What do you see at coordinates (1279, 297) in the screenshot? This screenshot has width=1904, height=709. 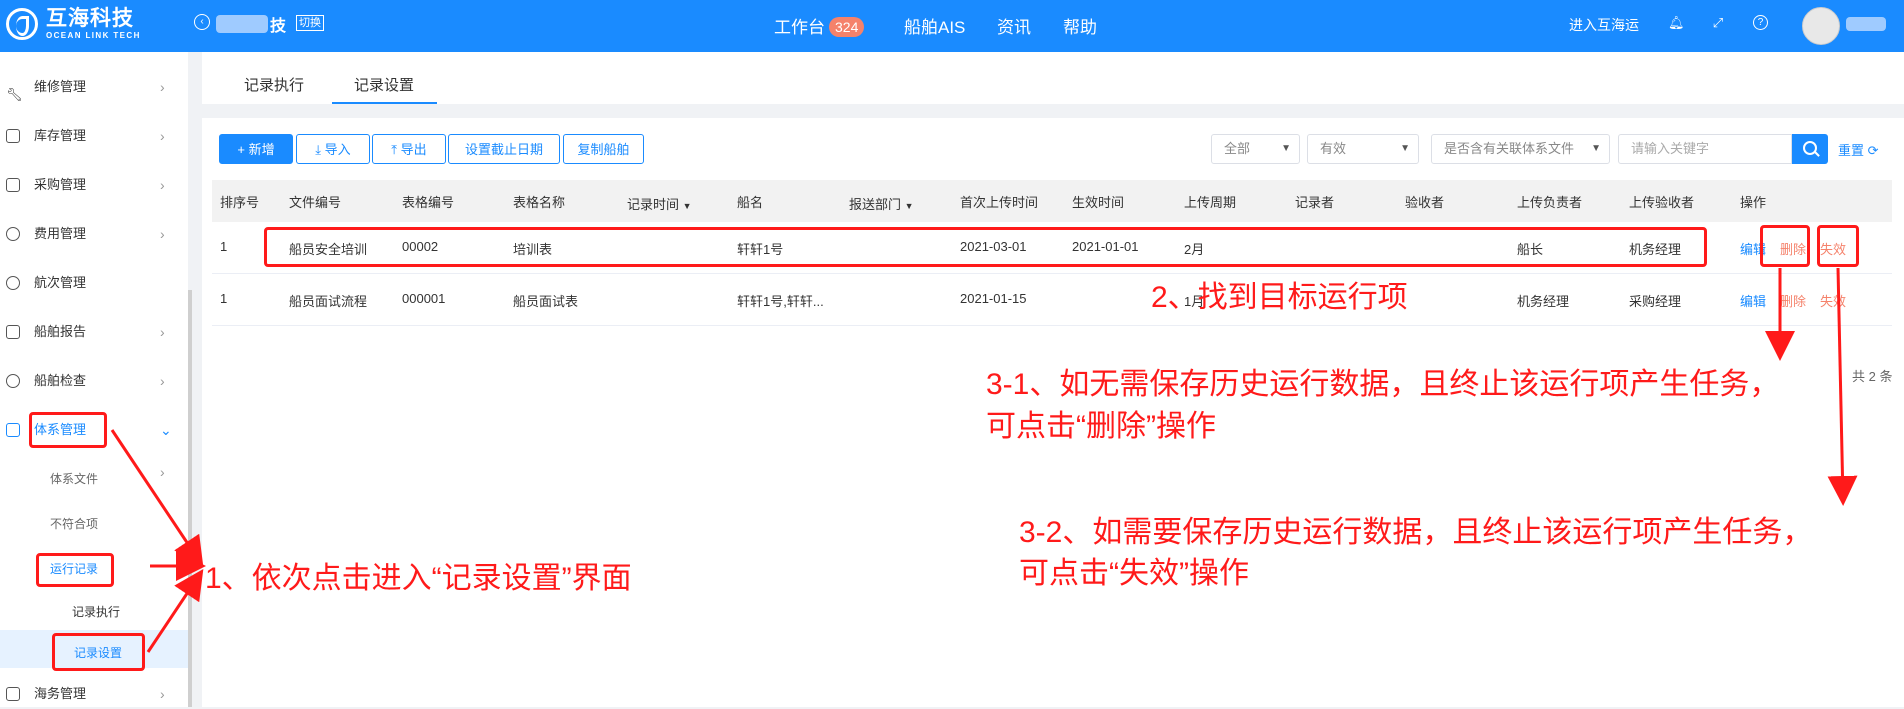 I see `annotation-step2: 2、找到目标运行项` at bounding box center [1279, 297].